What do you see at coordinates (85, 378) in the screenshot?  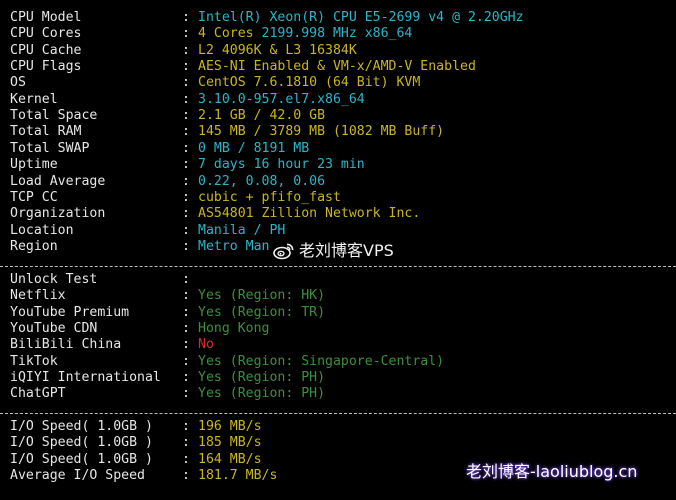 I see `info-label: iQIYI International` at bounding box center [85, 378].